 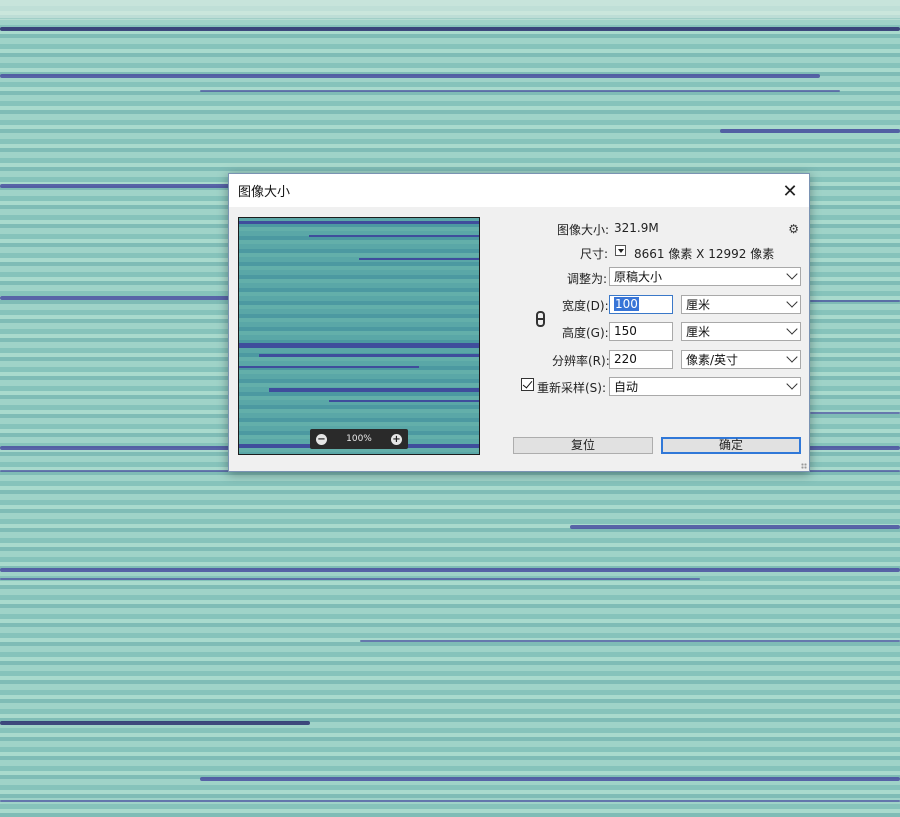 What do you see at coordinates (705, 386) in the screenshot?
I see `resample-select: 自动` at bounding box center [705, 386].